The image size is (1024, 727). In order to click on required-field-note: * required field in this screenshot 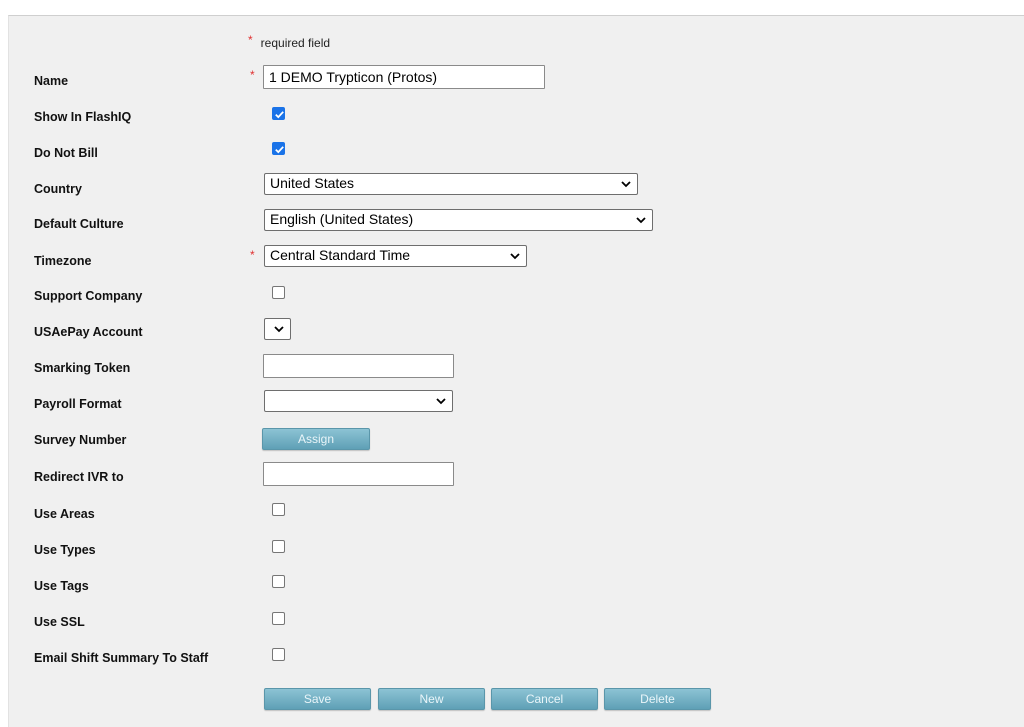, I will do `click(289, 42)`.